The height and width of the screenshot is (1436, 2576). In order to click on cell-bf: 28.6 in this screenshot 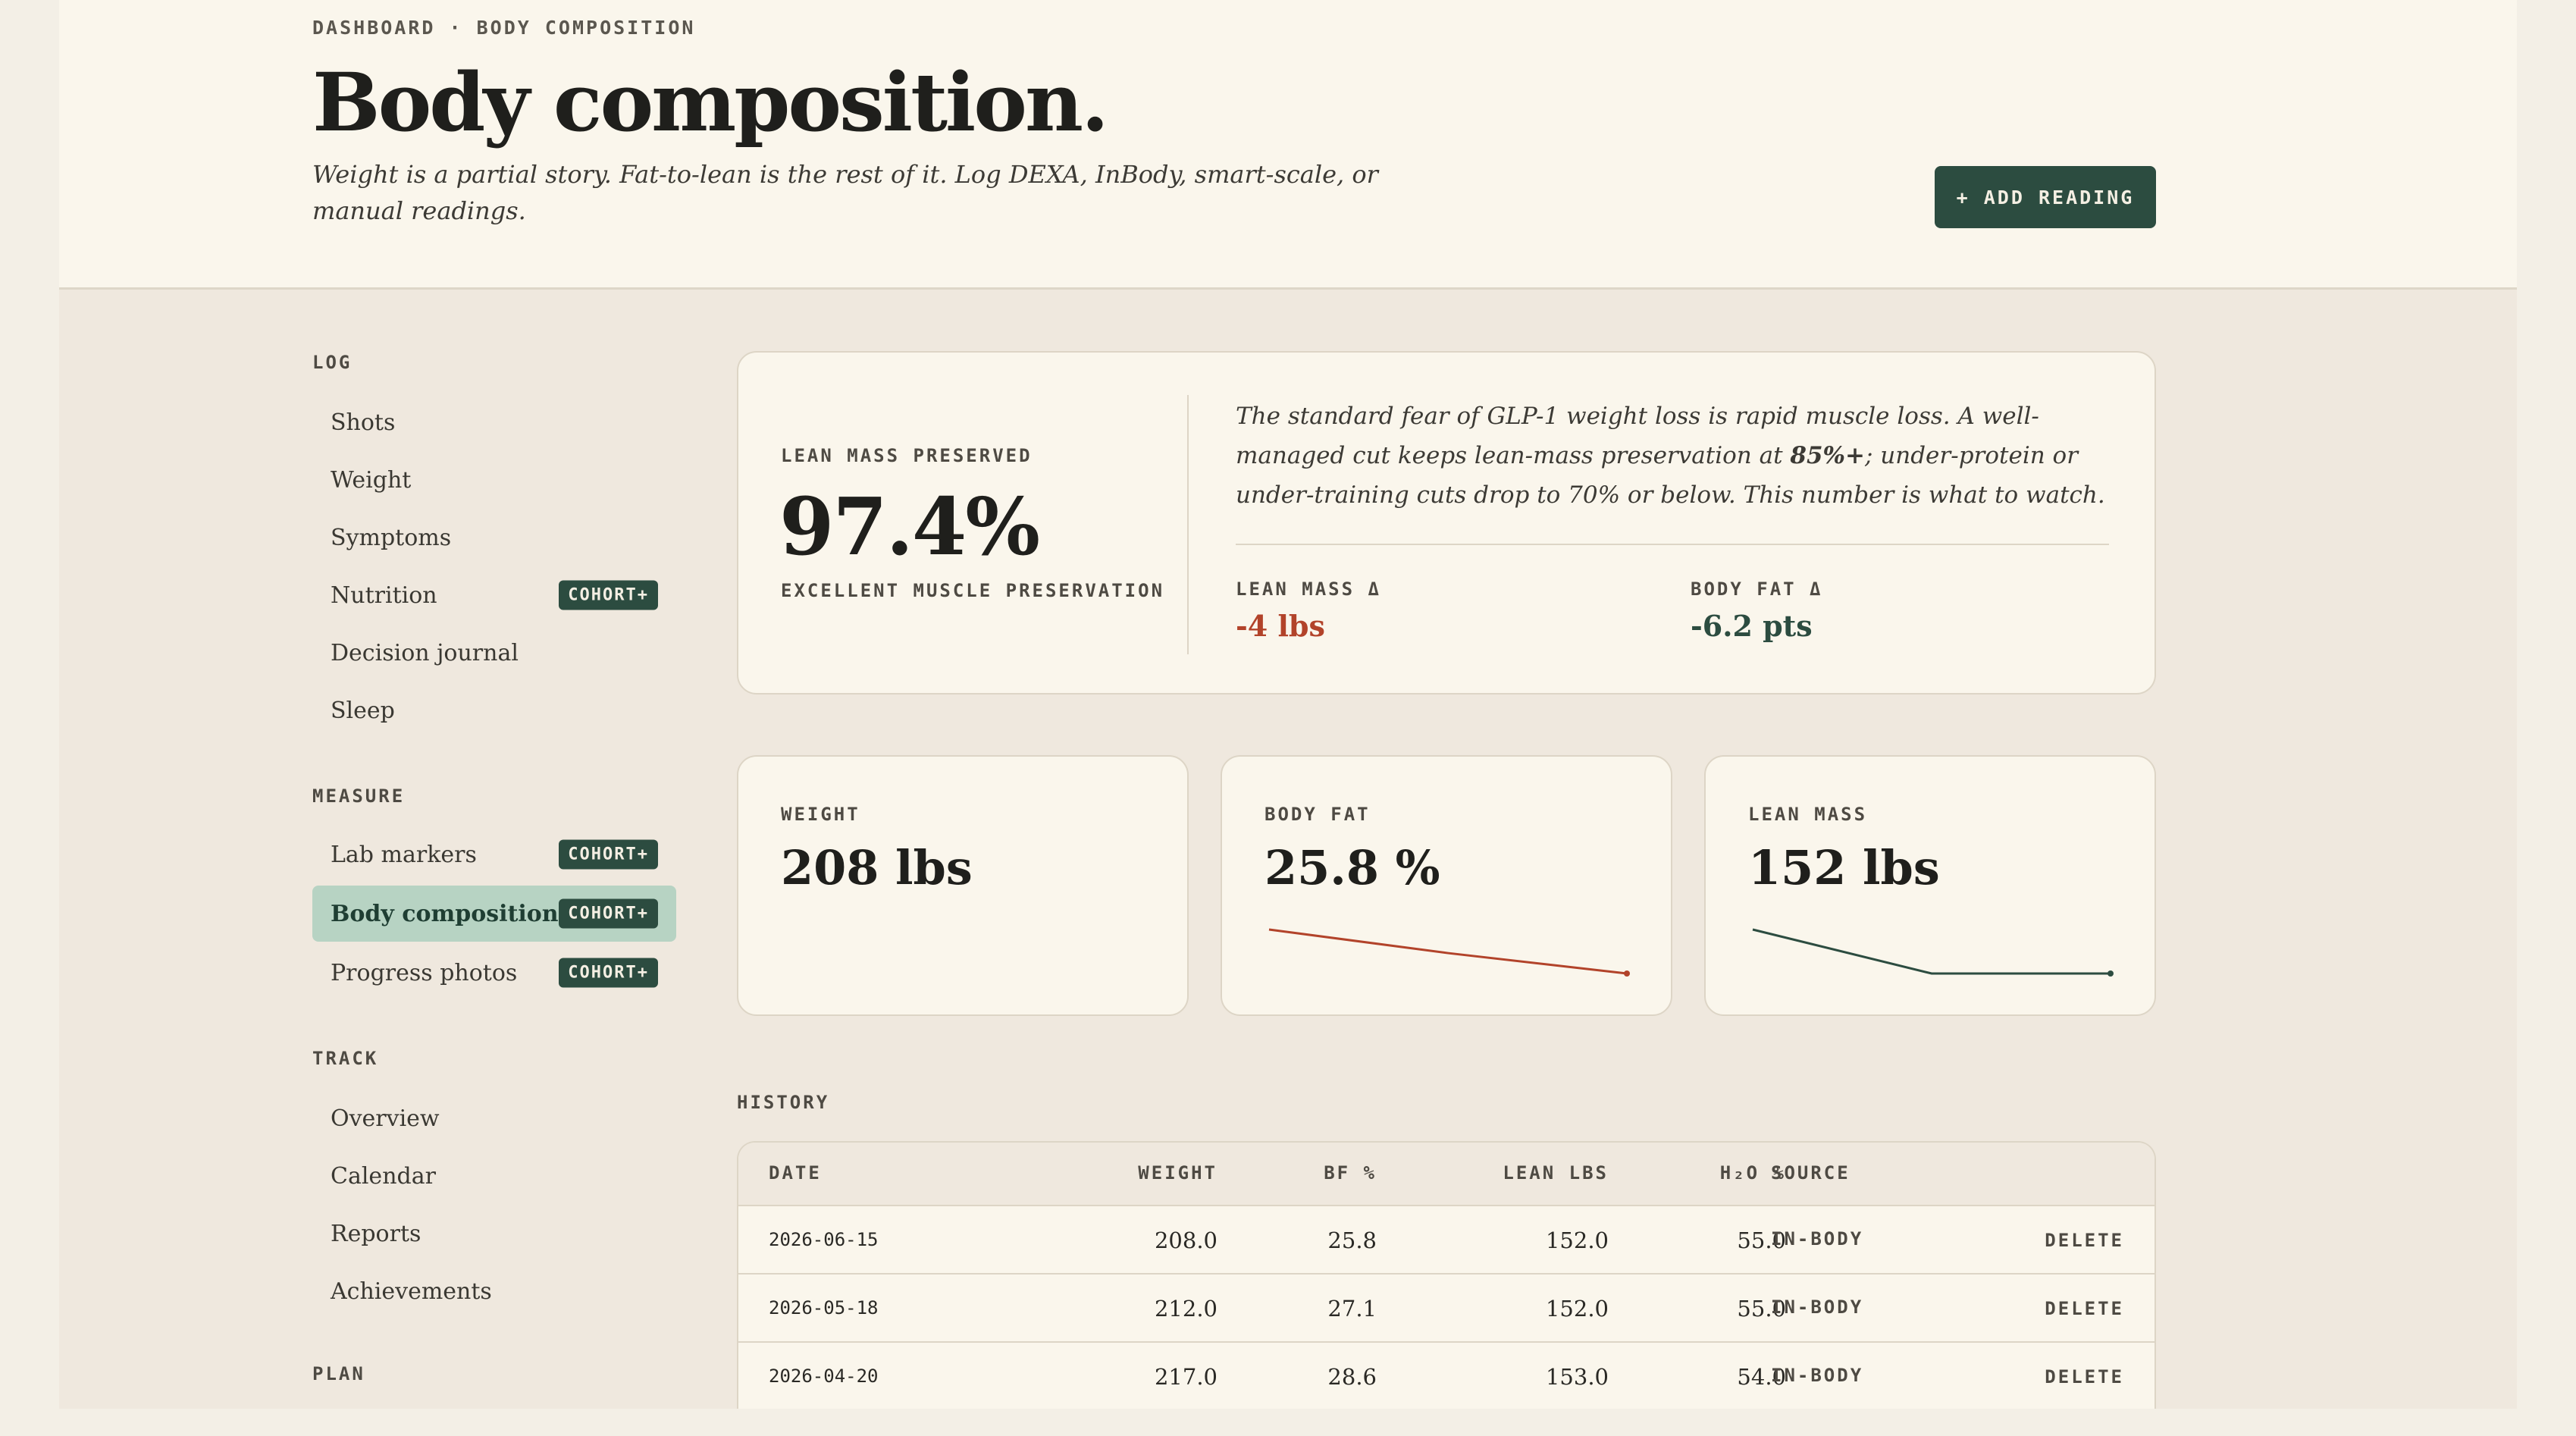, I will do `click(1352, 1377)`.